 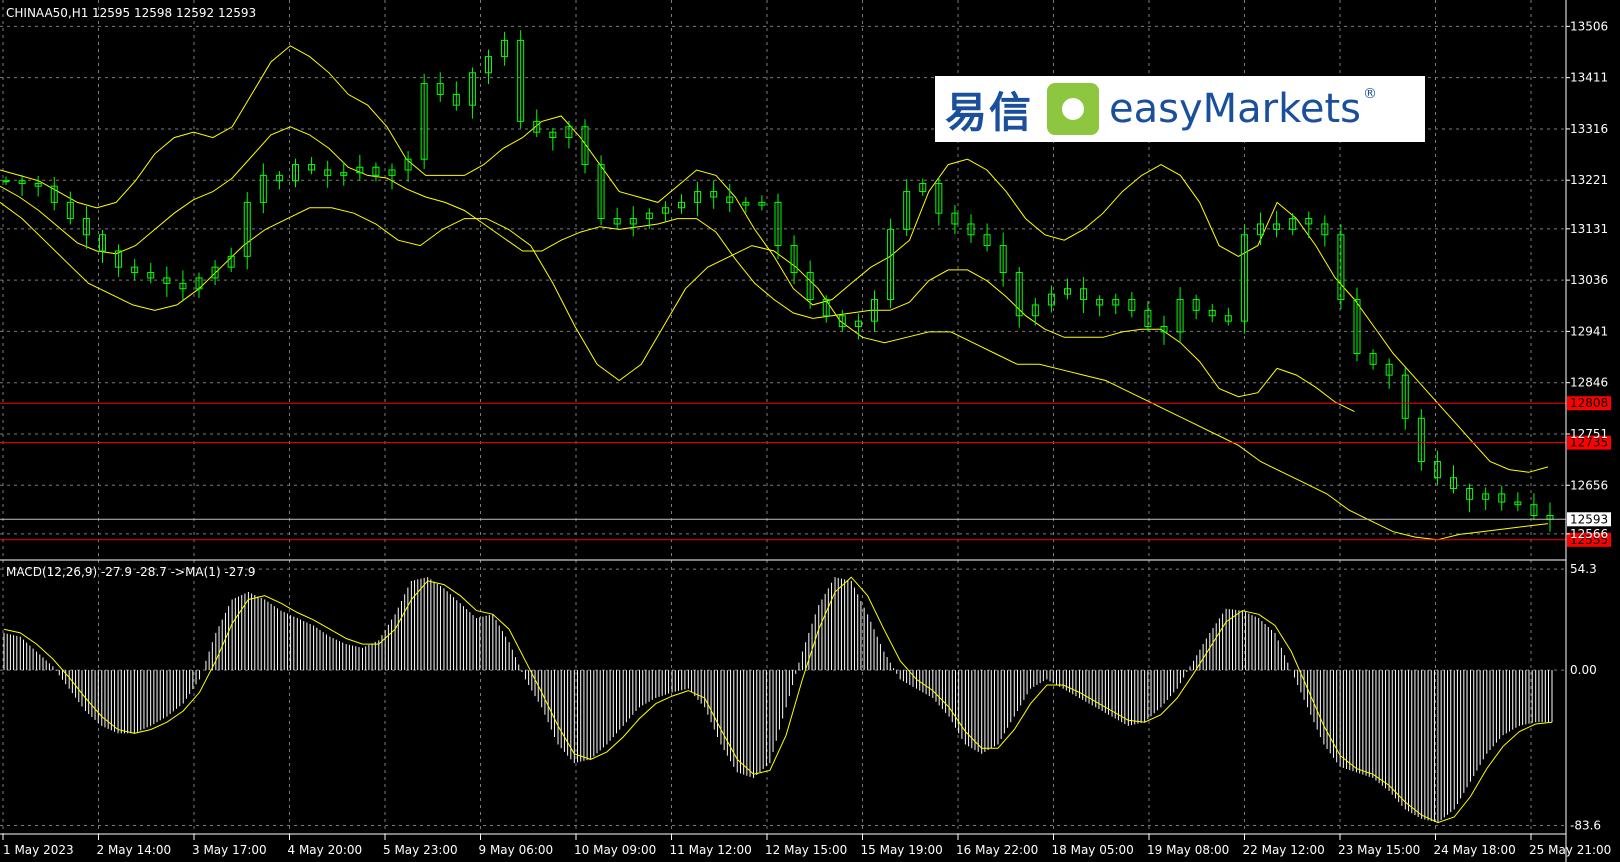 What do you see at coordinates (131, 572) in the screenshot?
I see `macd-label: MACD(12,26,9) -27.9 -28.7 ->MA(1) -27.9` at bounding box center [131, 572].